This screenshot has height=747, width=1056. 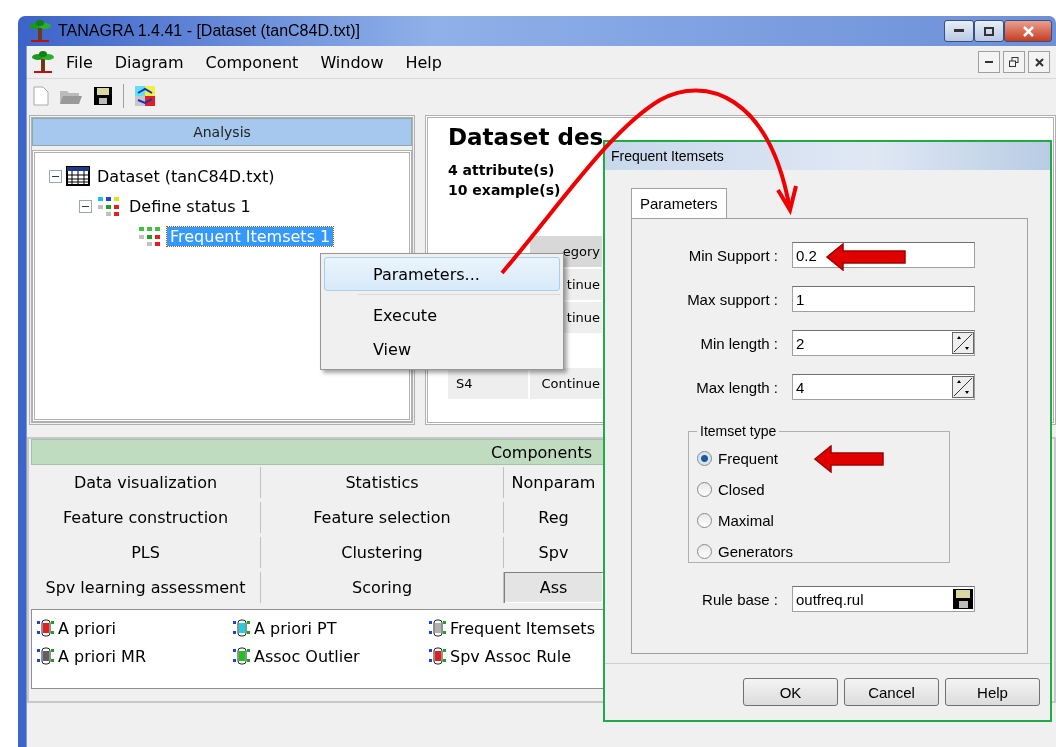 What do you see at coordinates (554, 587) in the screenshot?
I see `category-tab: Ass` at bounding box center [554, 587].